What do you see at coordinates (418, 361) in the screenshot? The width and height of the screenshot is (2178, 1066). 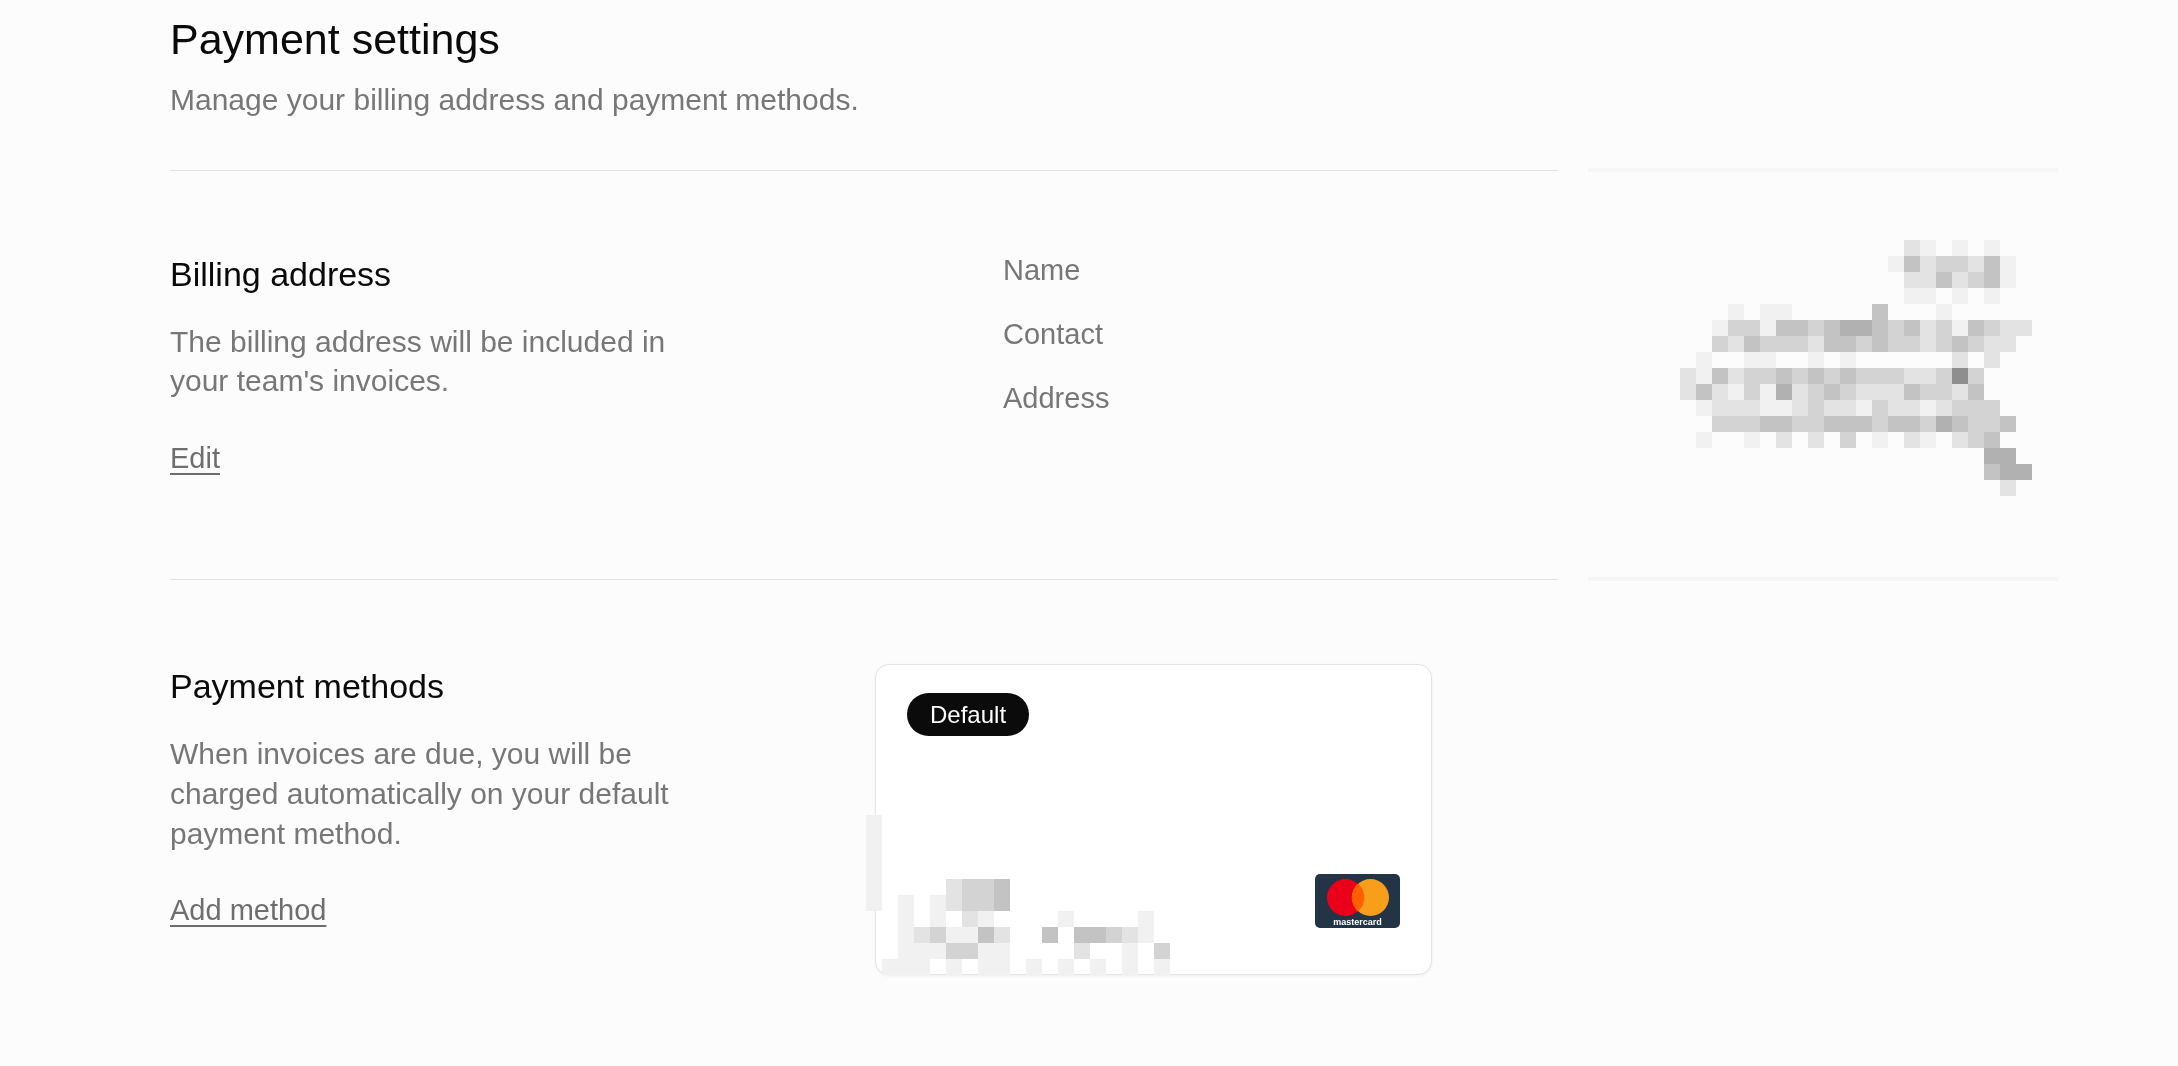 I see `section-description: The billing address will be included in your team's invoices.` at bounding box center [418, 361].